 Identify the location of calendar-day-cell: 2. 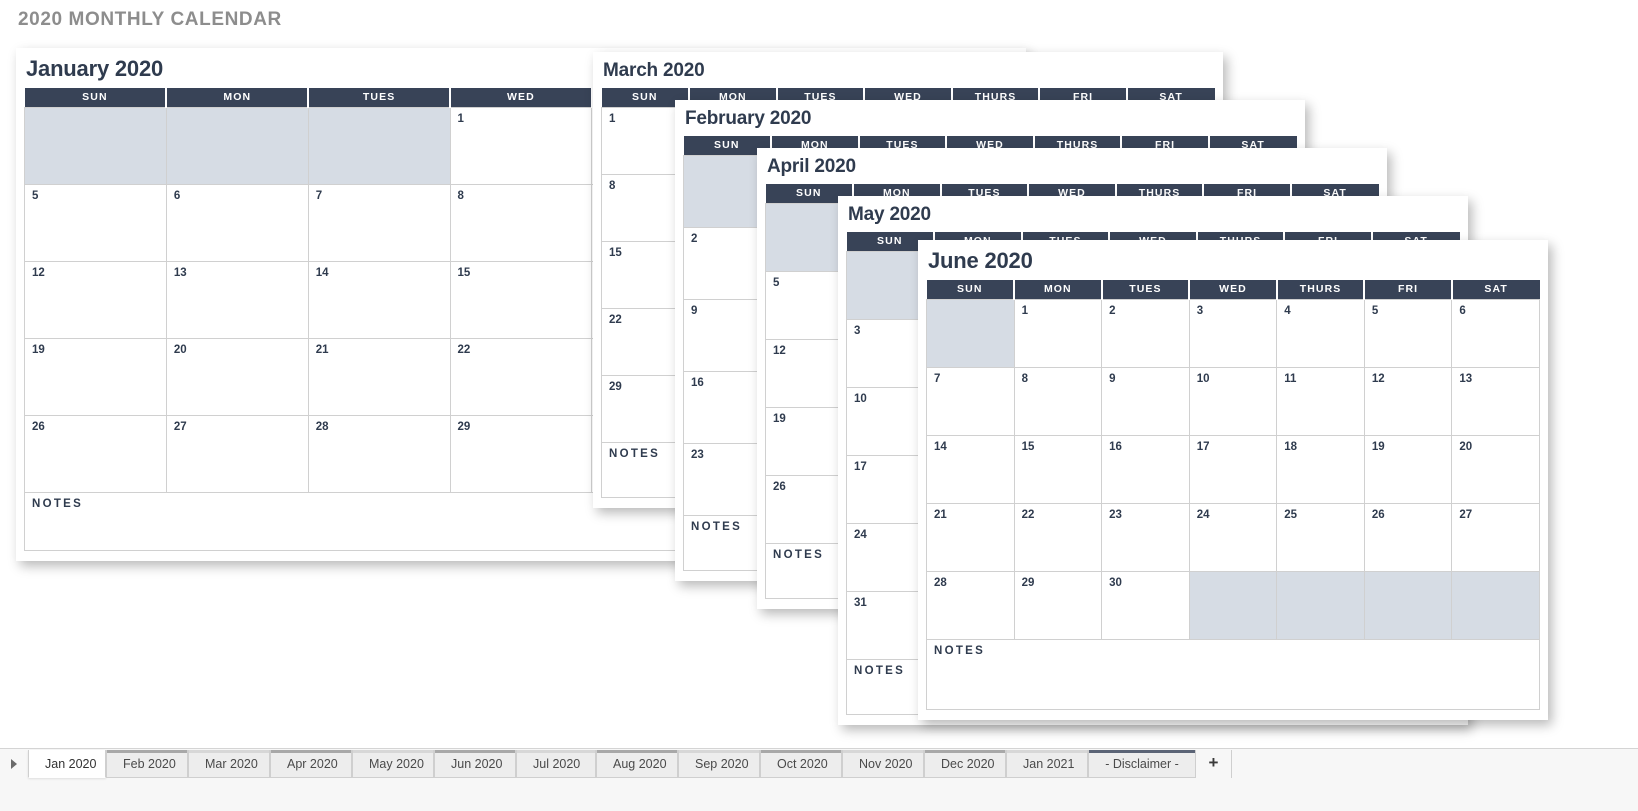
(1145, 333).